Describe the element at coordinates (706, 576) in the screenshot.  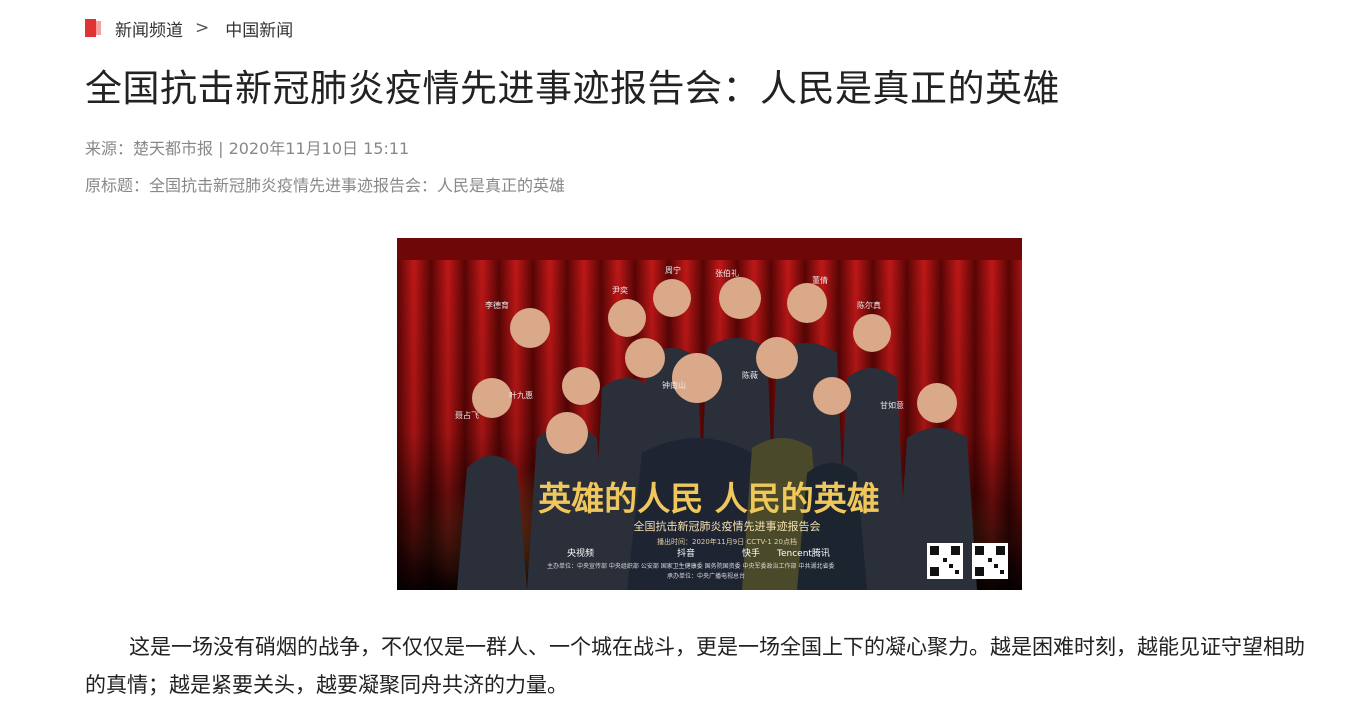
I see `poster-organizer: 承办单位：中央广播电视总台` at that location.